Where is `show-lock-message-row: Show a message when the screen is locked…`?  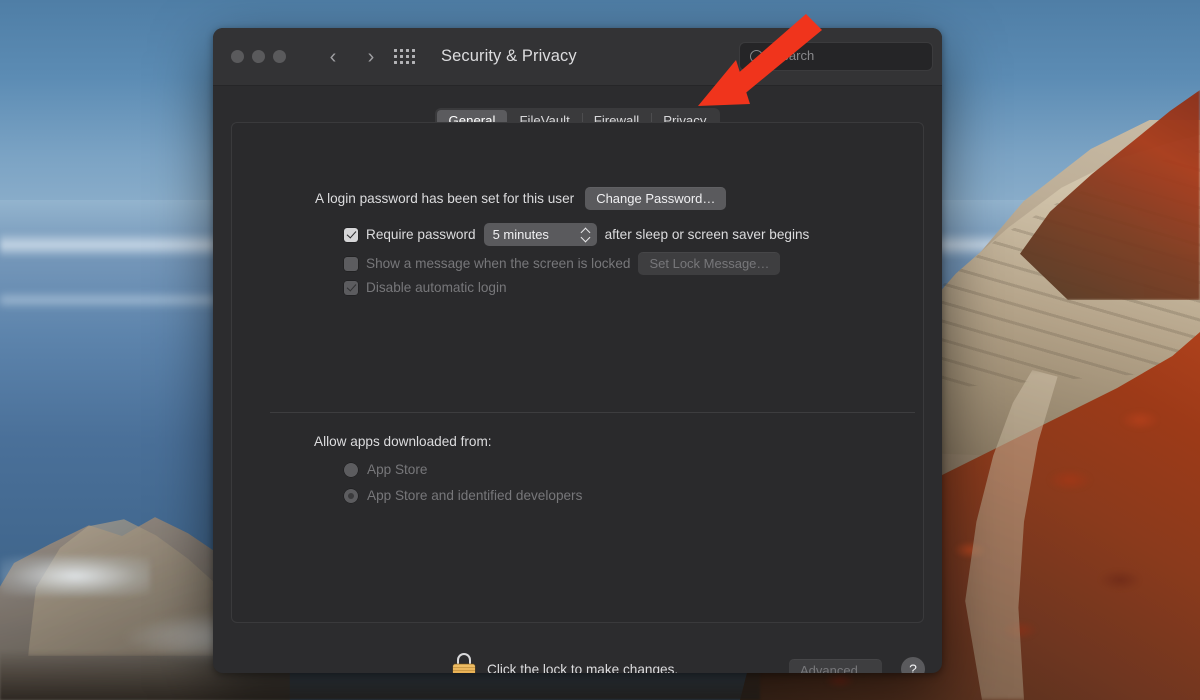 show-lock-message-row: Show a message when the screen is locked… is located at coordinates (562, 263).